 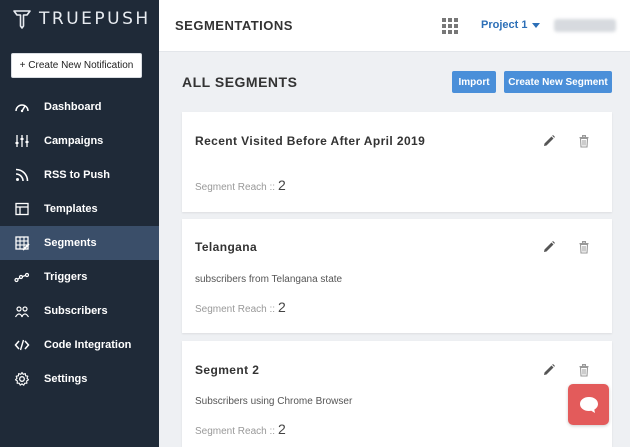 What do you see at coordinates (227, 370) in the screenshot?
I see `segment-title: Segment 2` at bounding box center [227, 370].